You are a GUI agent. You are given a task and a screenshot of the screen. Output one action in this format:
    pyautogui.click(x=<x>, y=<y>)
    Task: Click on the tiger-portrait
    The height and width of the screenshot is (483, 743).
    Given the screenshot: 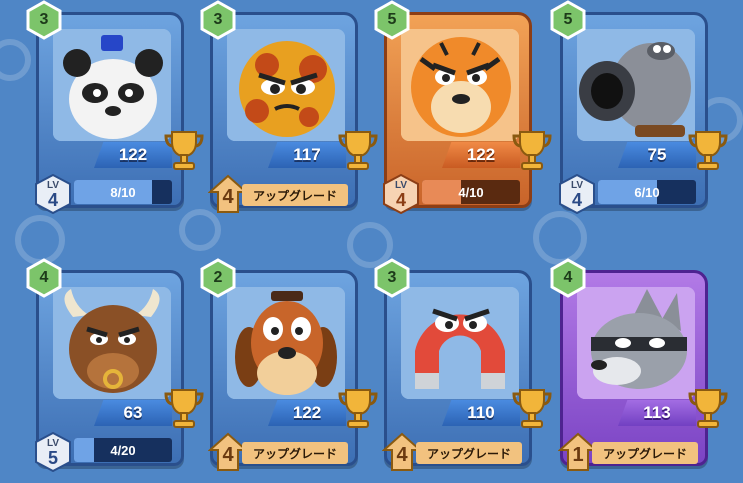 What is the action you would take?
    pyautogui.click(x=460, y=85)
    